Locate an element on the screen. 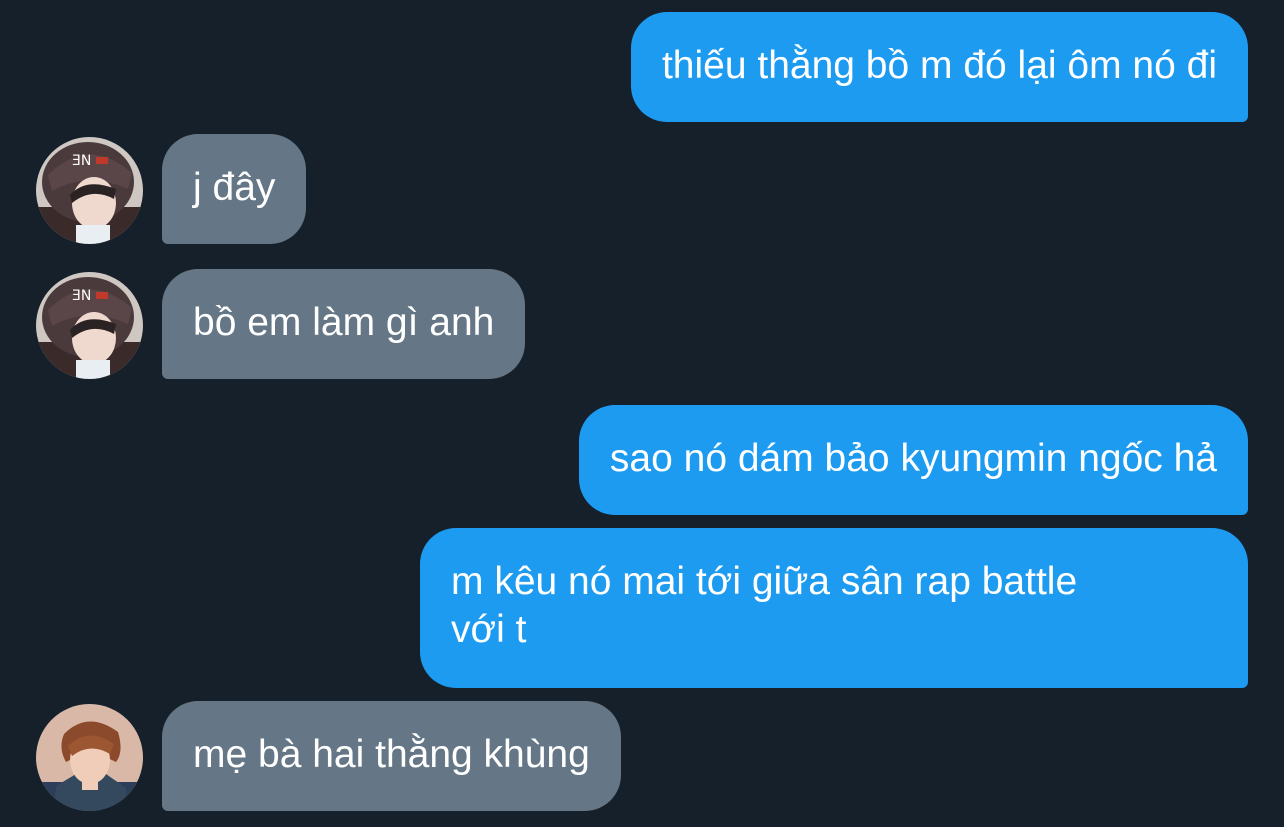 This screenshot has width=1284, height=827. message-bubble-received: bồ em làm gì anh is located at coordinates (344, 324).